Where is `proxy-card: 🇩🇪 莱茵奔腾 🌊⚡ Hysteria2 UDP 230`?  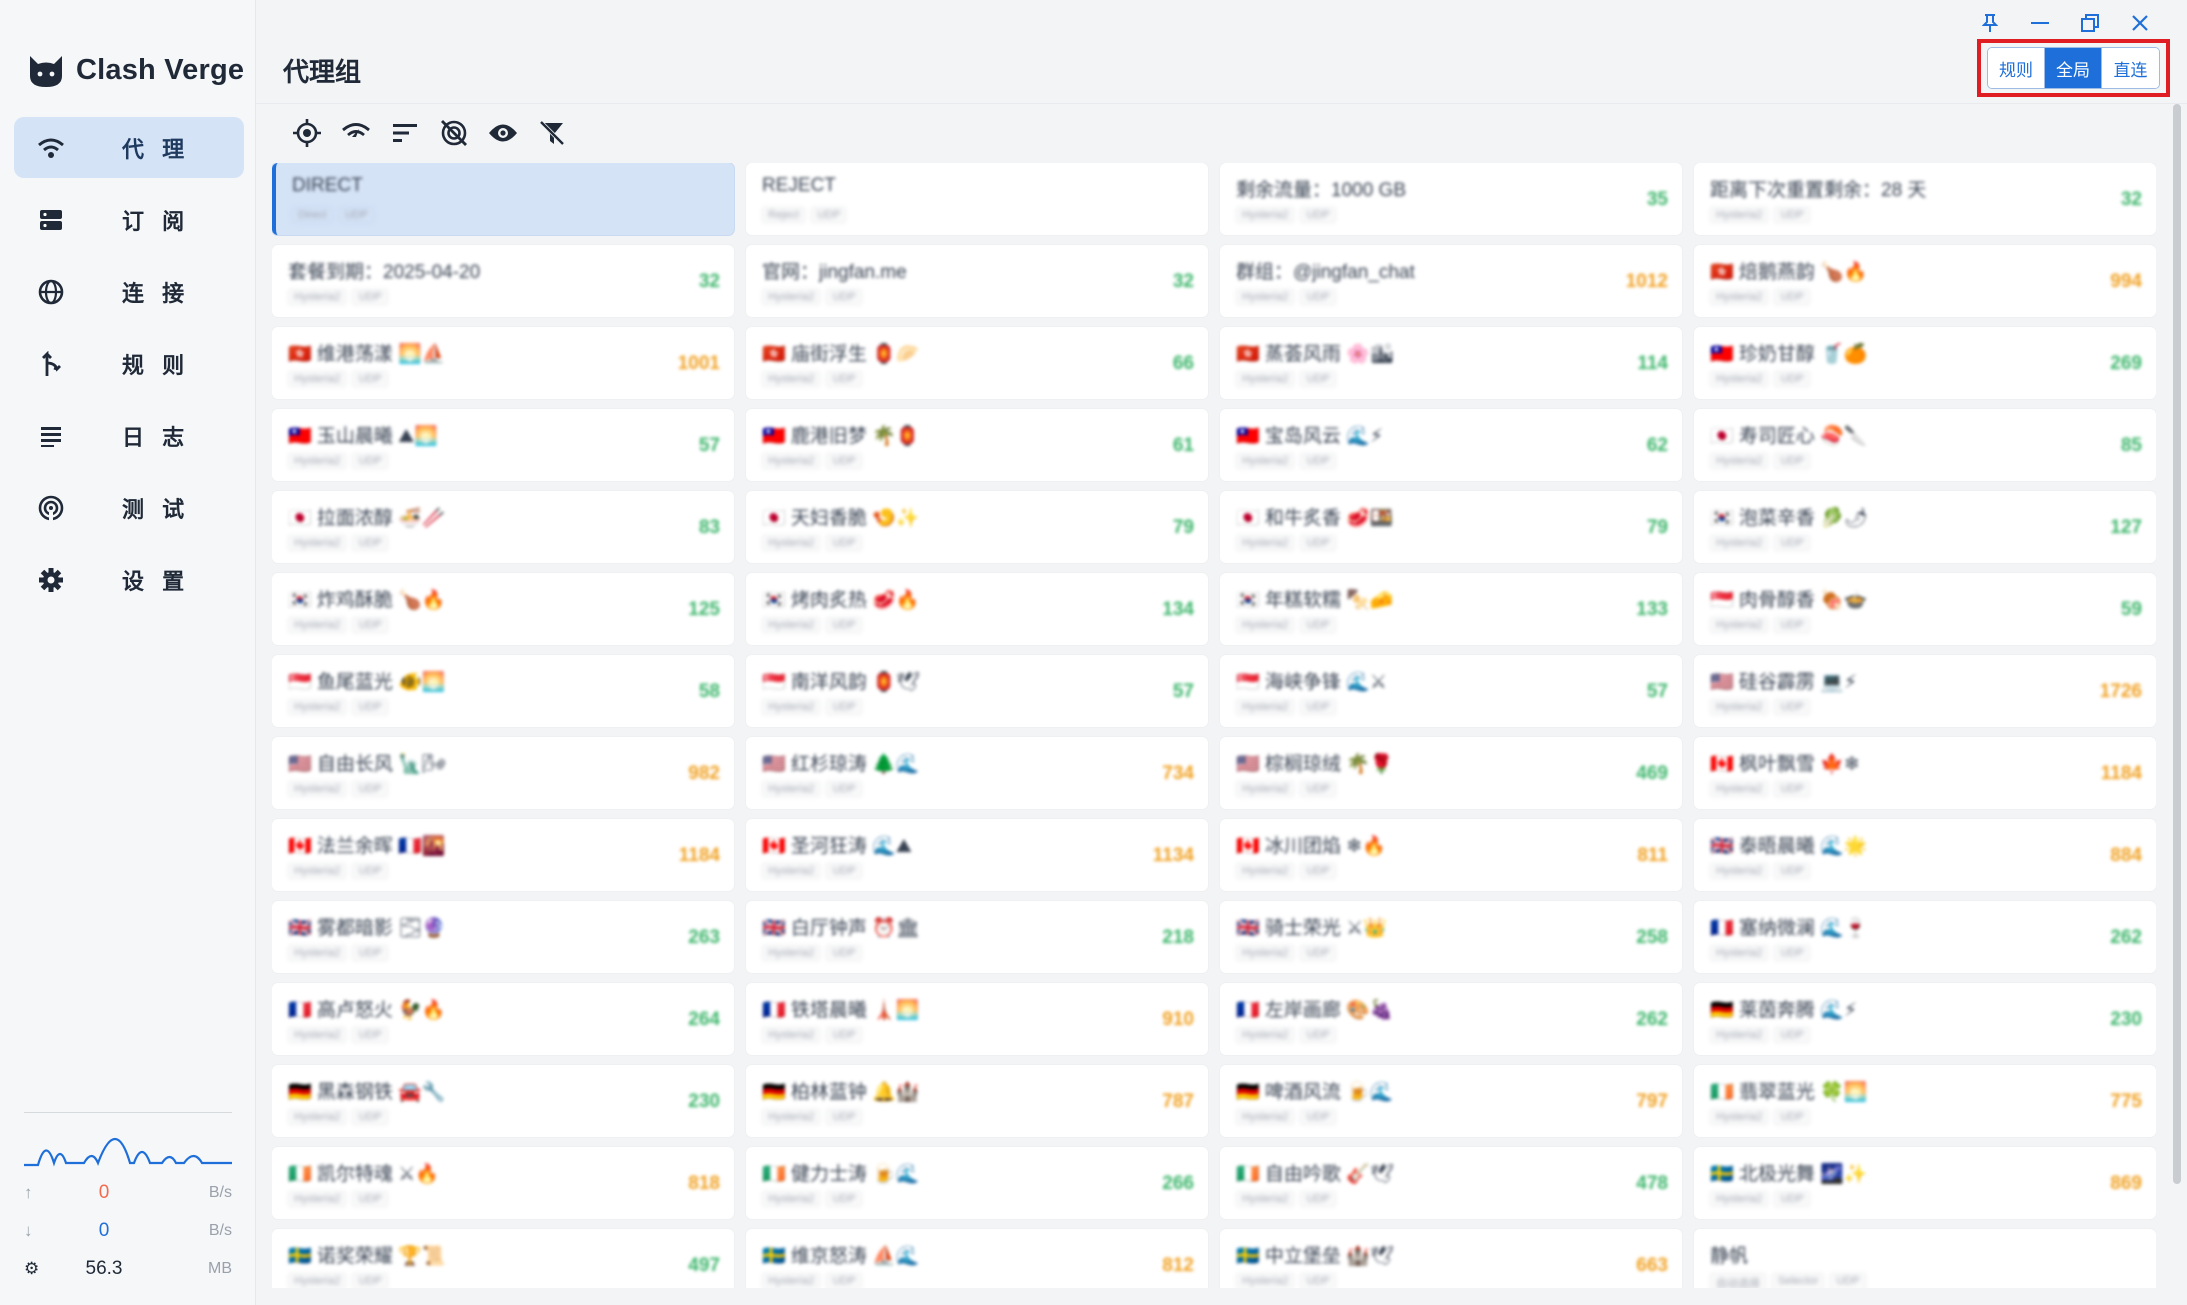
proxy-card: 🇩🇪 莱茵奔腾 🌊⚡ Hysteria2 UDP 230 is located at coordinates (1925, 1019).